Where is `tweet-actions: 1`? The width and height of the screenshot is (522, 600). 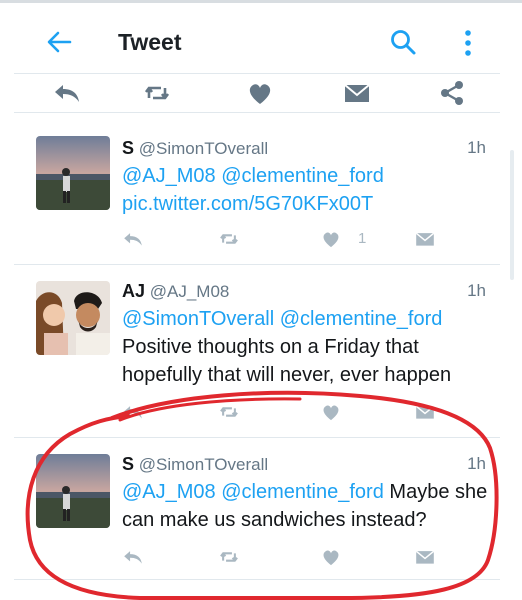
tweet-actions: 1 is located at coordinates (282, 240).